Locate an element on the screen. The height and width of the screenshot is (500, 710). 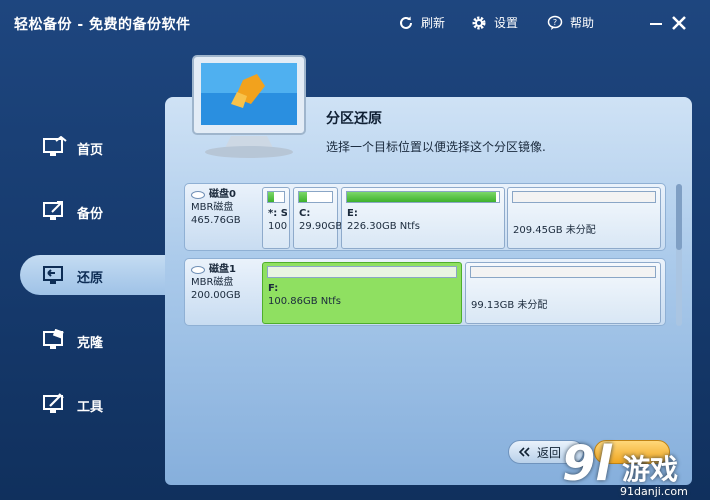
home-monitor-icon is located at coordinates (55, 146).